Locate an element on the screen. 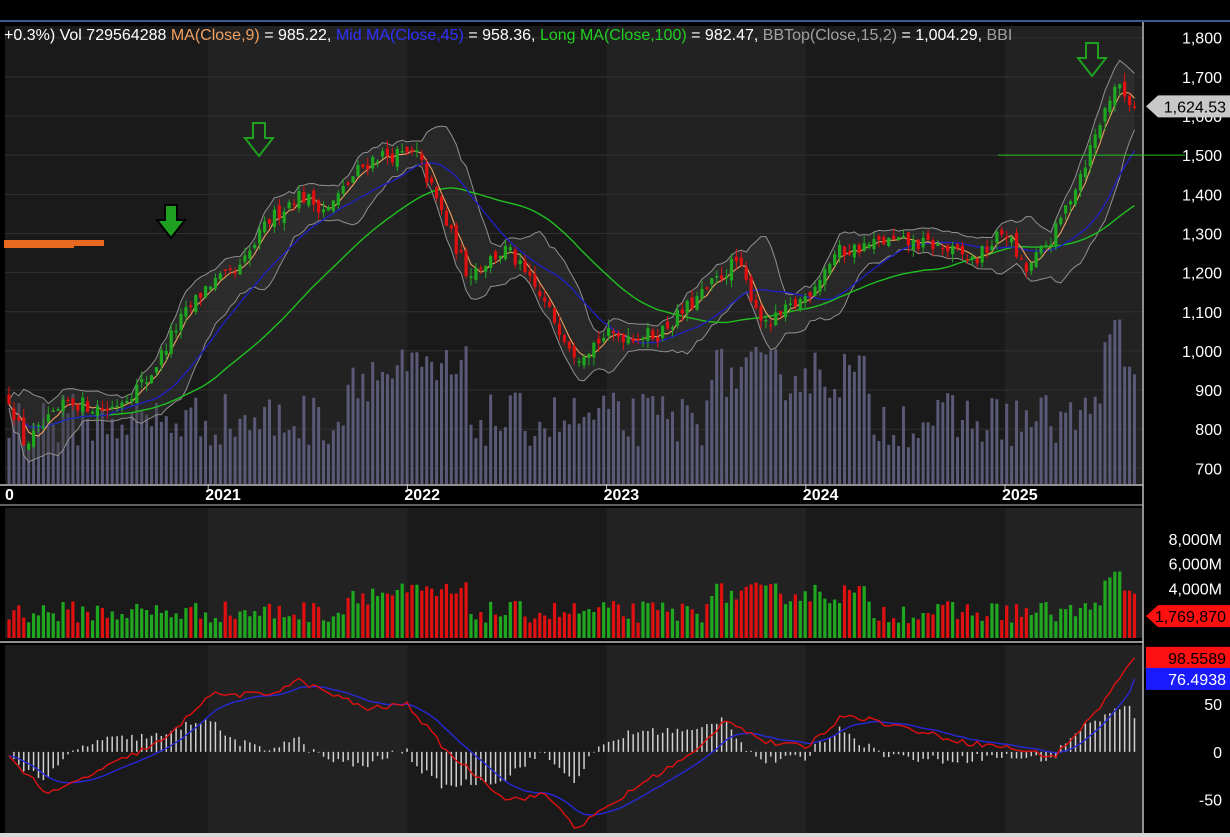  volume-axis-tick: 6,000M is located at coordinates (1195, 565).